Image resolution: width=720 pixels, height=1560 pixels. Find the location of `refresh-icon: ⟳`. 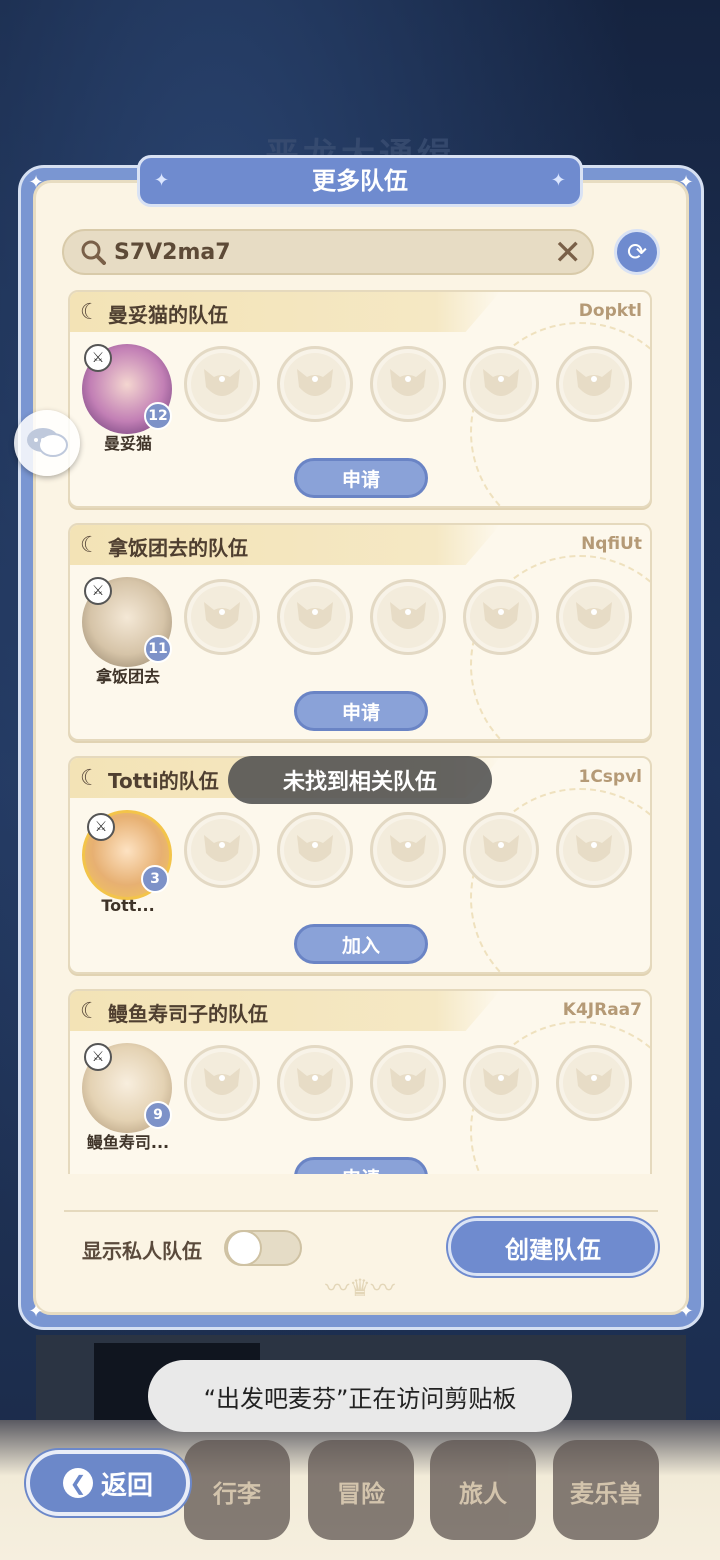

refresh-icon: ⟳ is located at coordinates (637, 252).